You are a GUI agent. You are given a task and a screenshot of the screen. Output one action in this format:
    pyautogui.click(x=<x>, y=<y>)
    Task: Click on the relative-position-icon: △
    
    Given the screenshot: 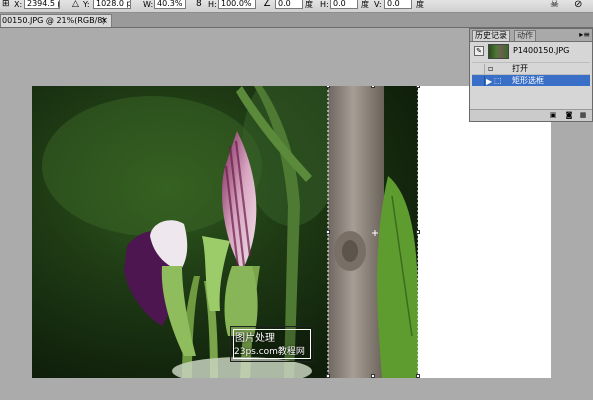 What is the action you would take?
    pyautogui.click(x=75, y=4)
    